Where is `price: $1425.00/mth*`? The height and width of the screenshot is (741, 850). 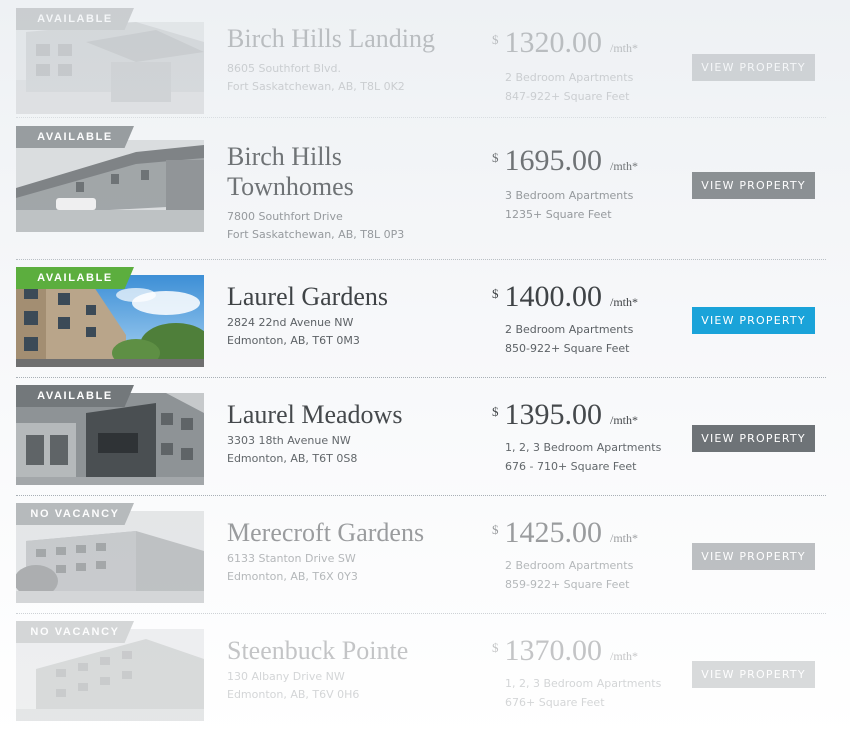
price: $1425.00/mth* is located at coordinates (565, 533).